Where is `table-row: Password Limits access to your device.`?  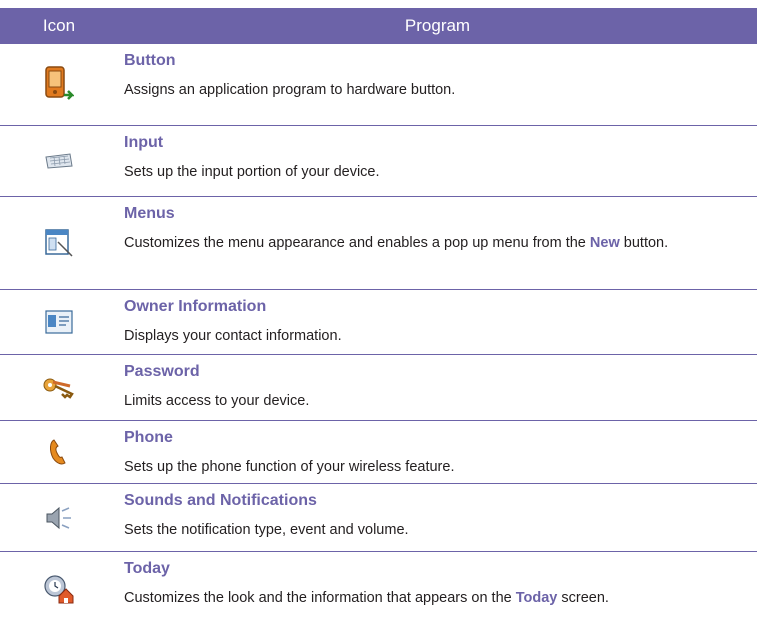 table-row: Password Limits access to your device. is located at coordinates (378, 388).